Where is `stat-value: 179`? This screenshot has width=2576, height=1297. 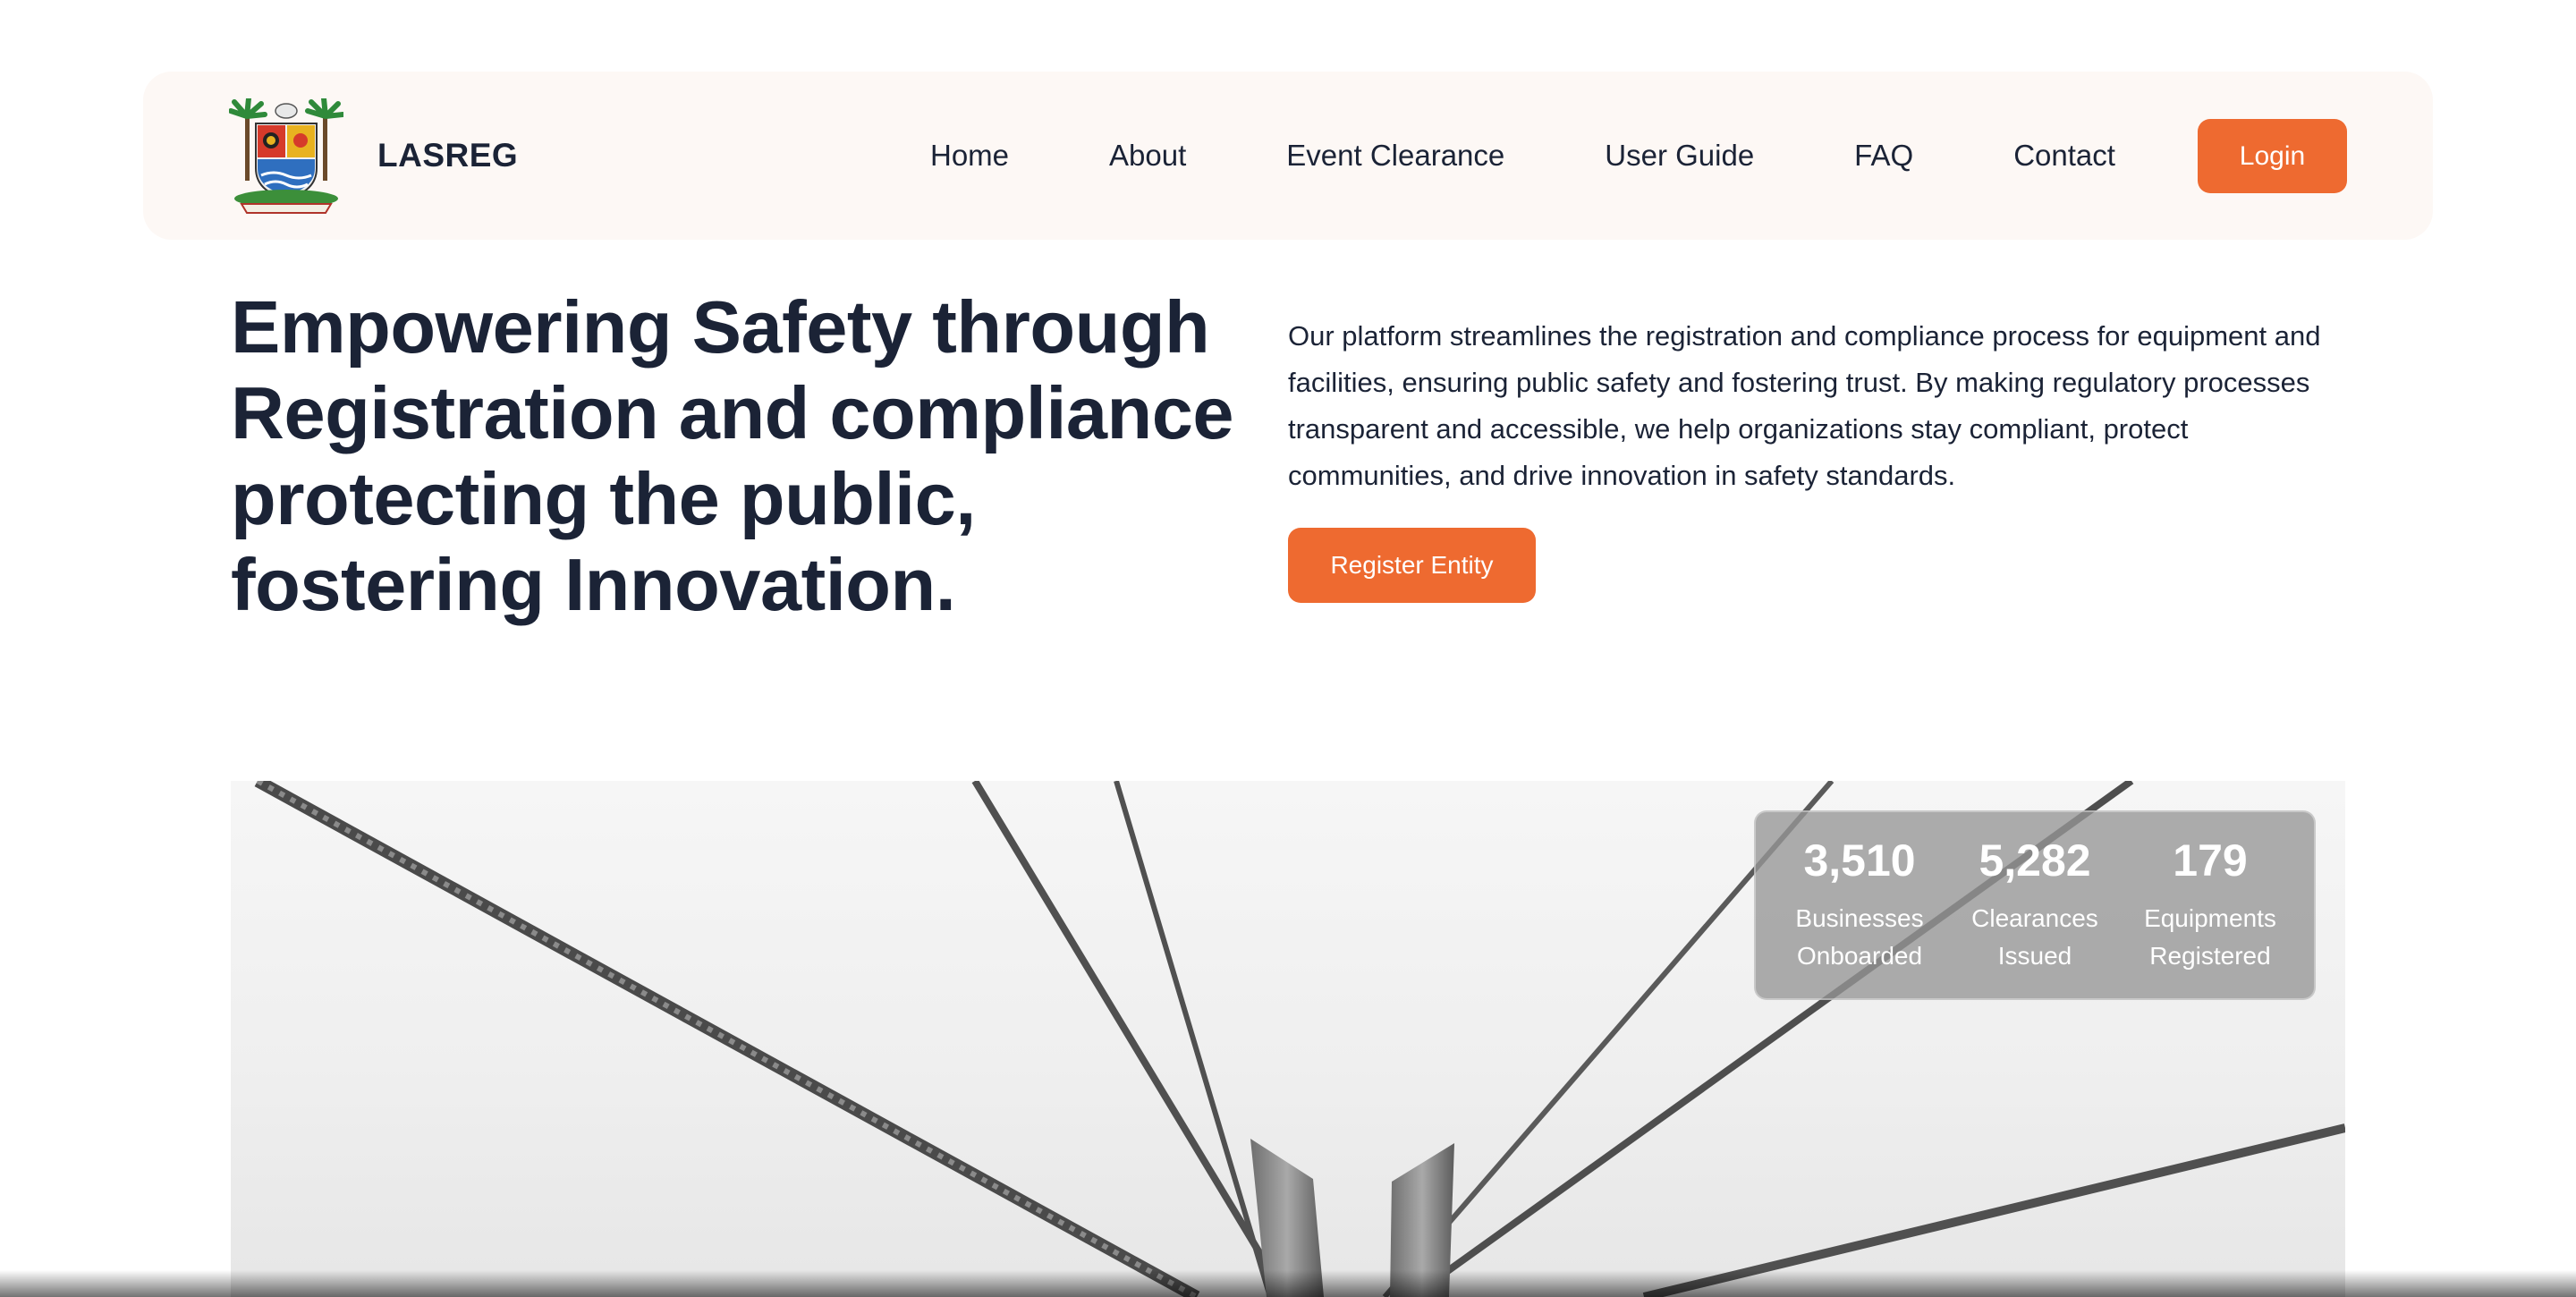 stat-value: 179 is located at coordinates (2210, 860).